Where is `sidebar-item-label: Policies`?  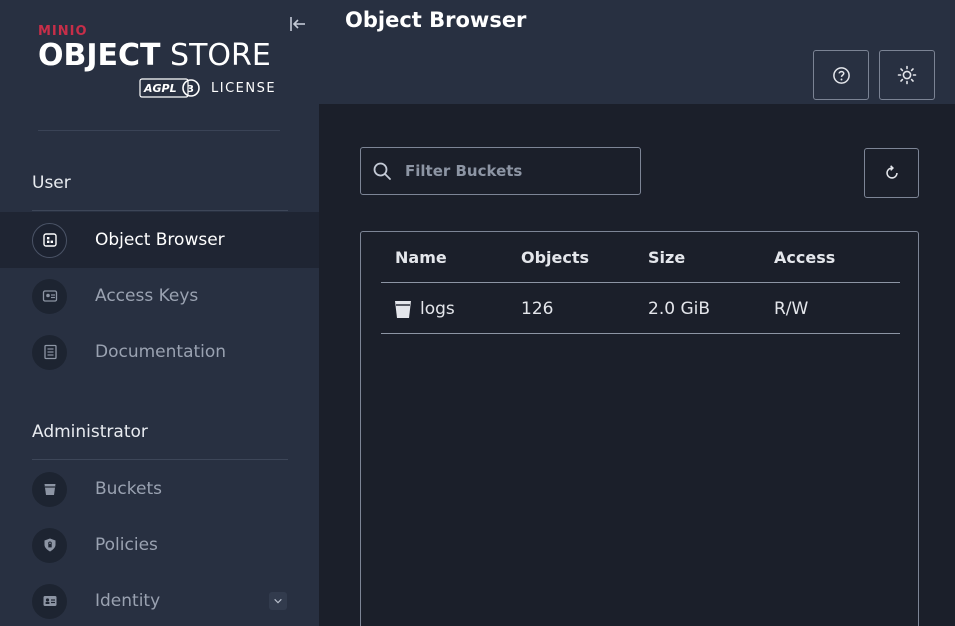 sidebar-item-label: Policies is located at coordinates (126, 545).